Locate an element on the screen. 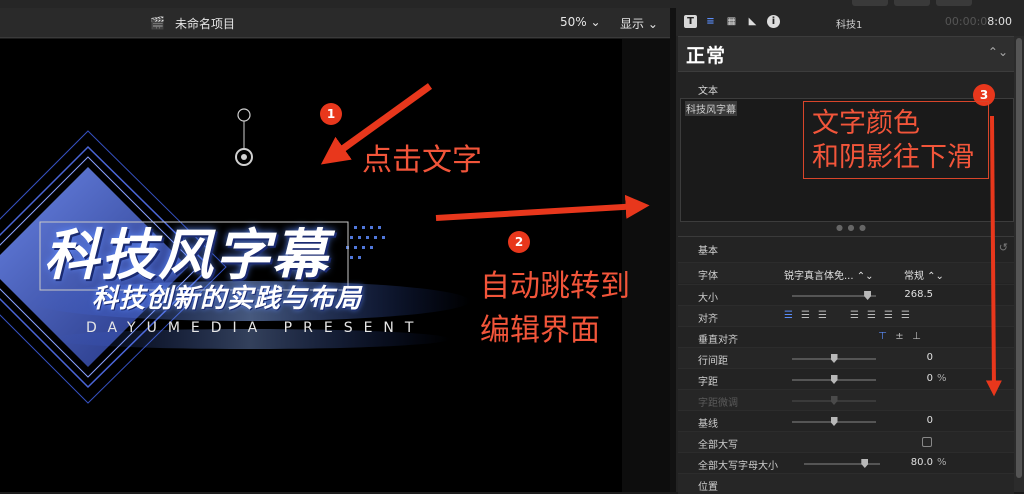  step1-note: 点击文字 is located at coordinates (422, 160).